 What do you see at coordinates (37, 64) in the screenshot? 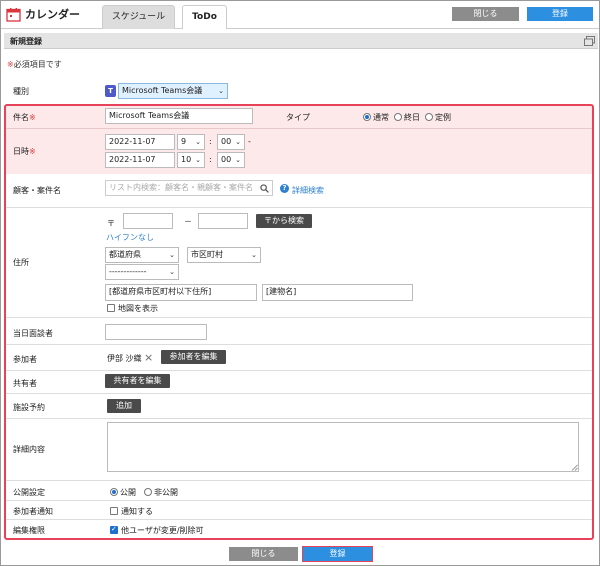
I see `required-note-text: 必須項目です` at bounding box center [37, 64].